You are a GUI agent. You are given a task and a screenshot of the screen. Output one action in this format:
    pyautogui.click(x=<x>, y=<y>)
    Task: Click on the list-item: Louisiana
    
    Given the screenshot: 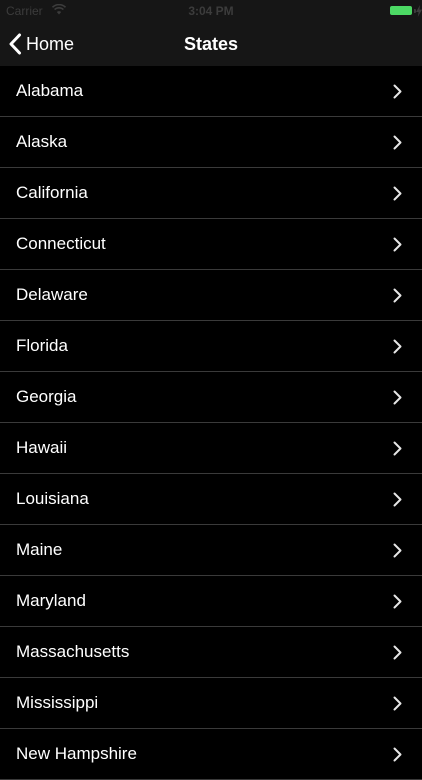 What is the action you would take?
    pyautogui.click(x=211, y=499)
    